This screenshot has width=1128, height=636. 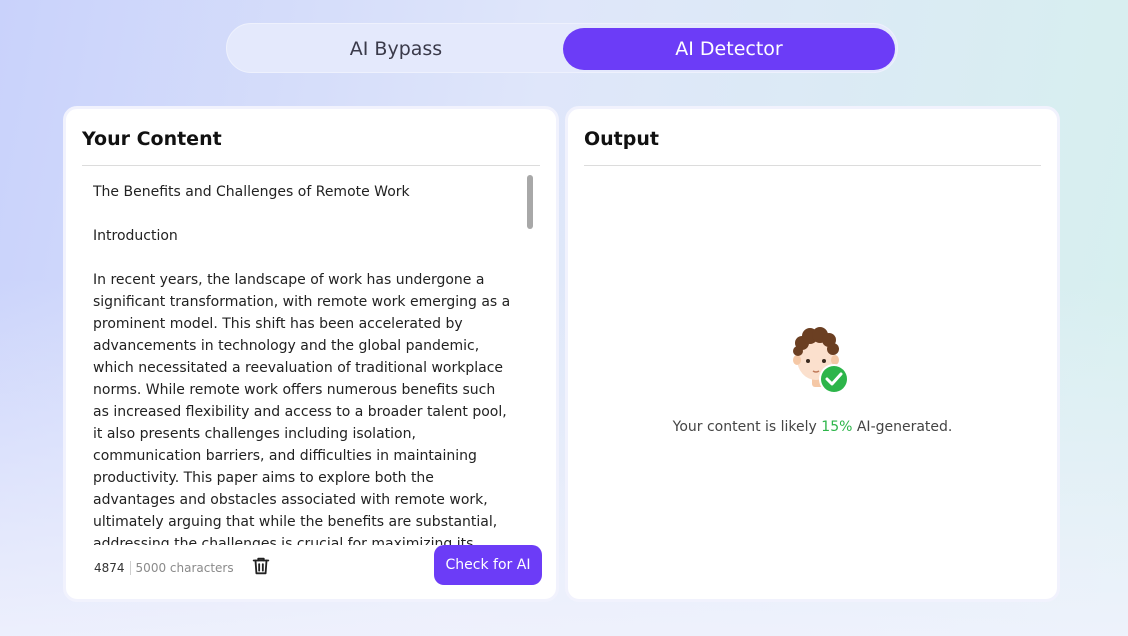 I want to click on detection-result: Your content is likely 15% AI-generated., so click(x=812, y=427).